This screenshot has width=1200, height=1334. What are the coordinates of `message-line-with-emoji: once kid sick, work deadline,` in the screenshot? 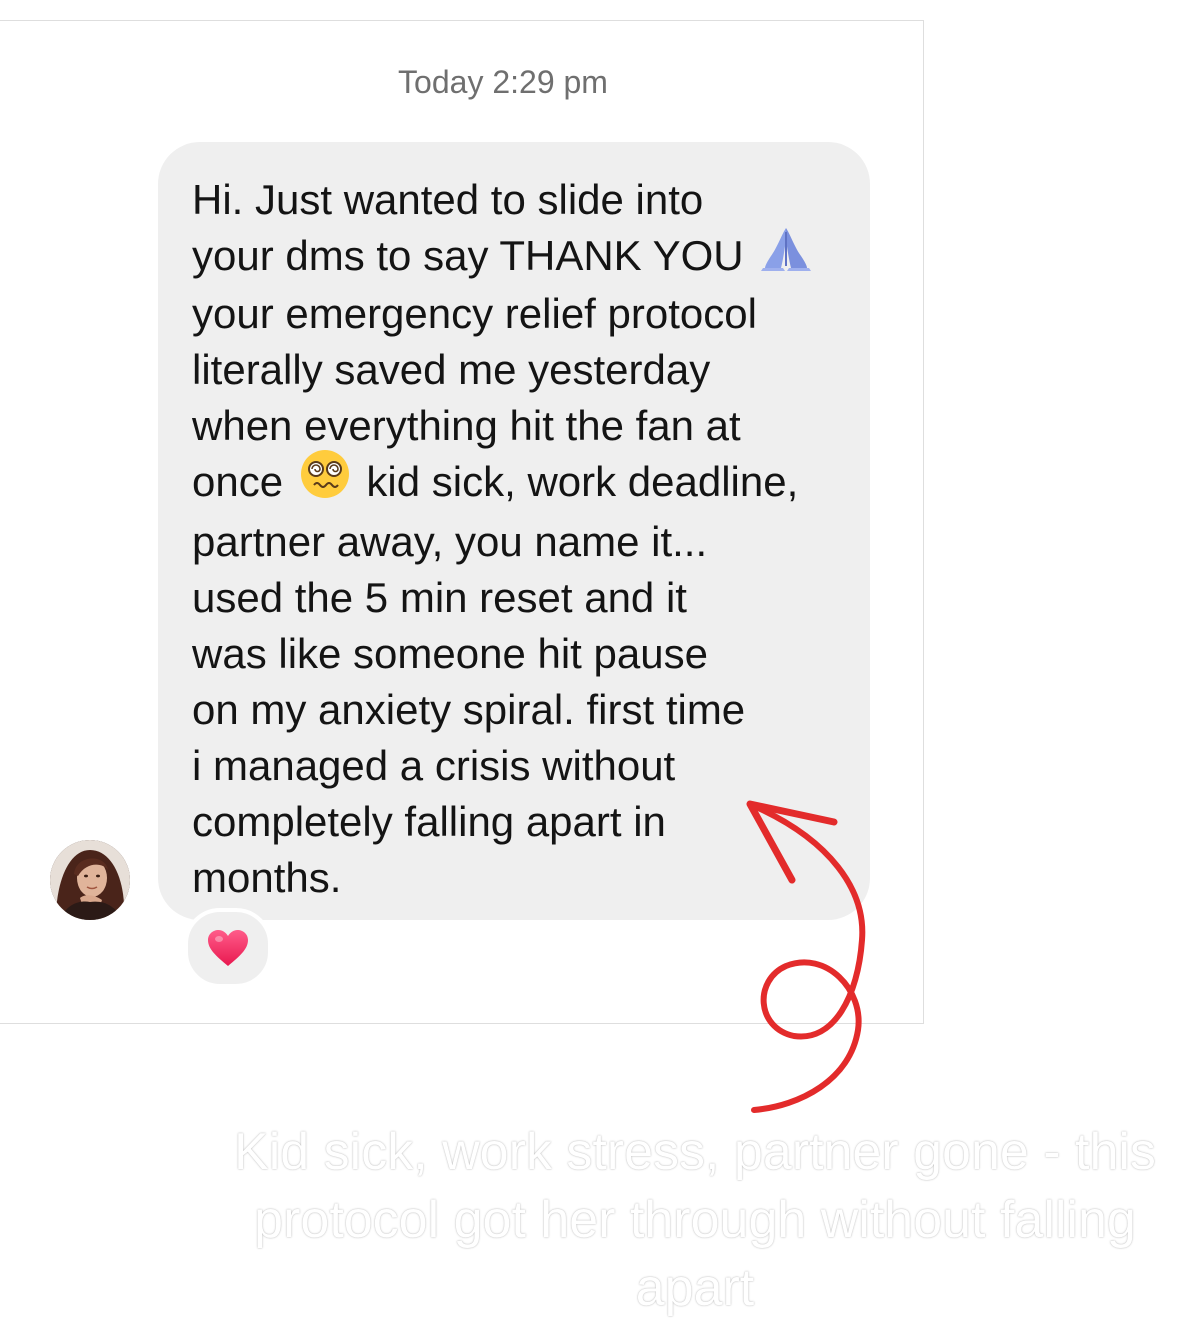 It's located at (513, 481).